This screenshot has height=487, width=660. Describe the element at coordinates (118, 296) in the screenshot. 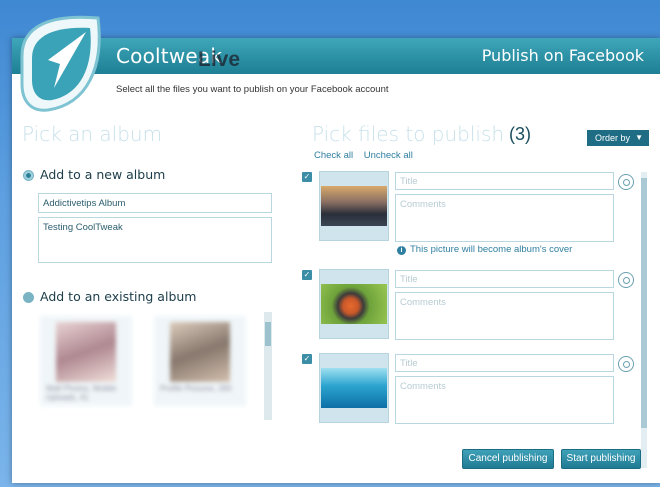

I see `existing-album-label: Add to an existing album` at that location.